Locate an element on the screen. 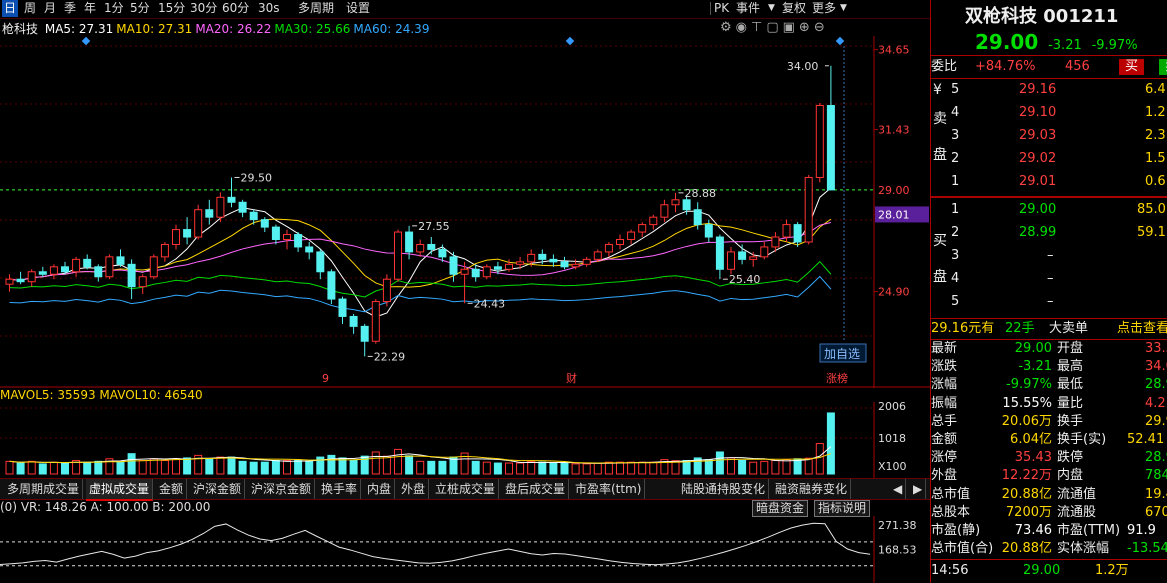  buy-button: 买 is located at coordinates (1132, 67).